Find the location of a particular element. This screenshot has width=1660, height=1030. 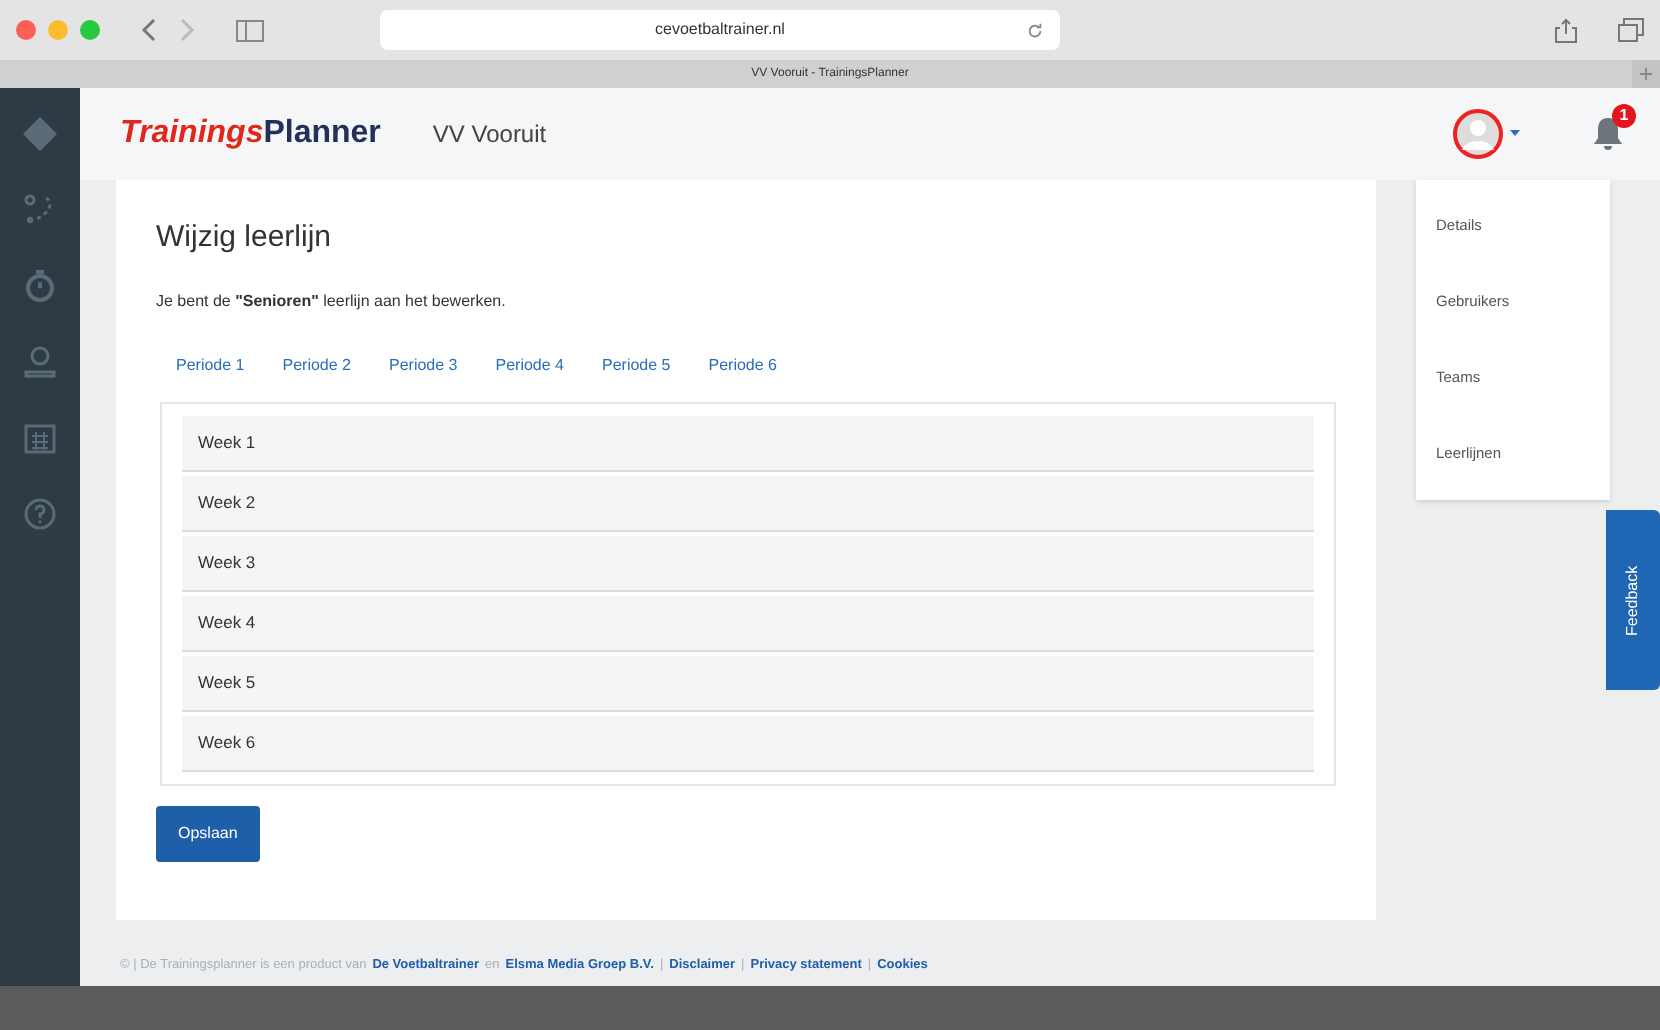

bell-icon is located at coordinates (1608, 134).